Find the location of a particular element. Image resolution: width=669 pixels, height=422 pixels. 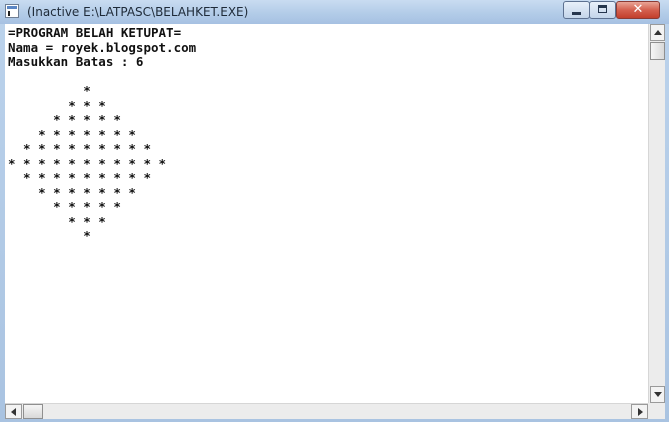

maximize-button is located at coordinates (602, 10).